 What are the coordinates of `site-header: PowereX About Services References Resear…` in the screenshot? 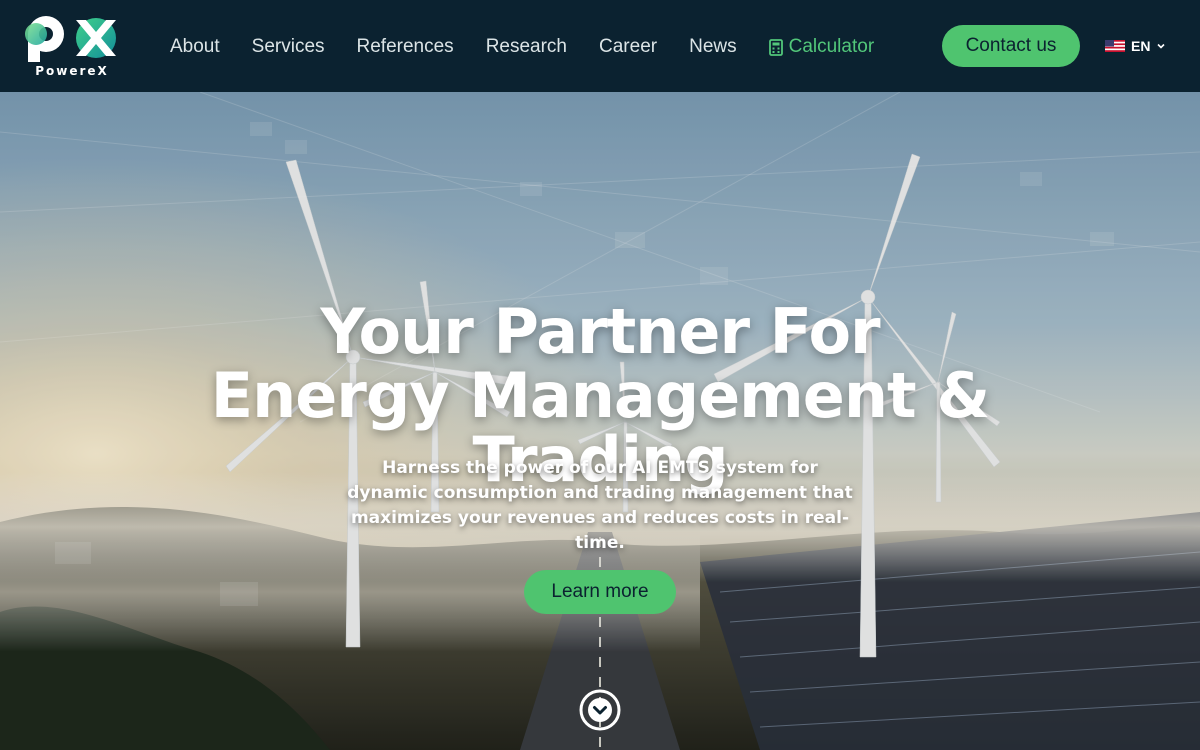 It's located at (600, 46).